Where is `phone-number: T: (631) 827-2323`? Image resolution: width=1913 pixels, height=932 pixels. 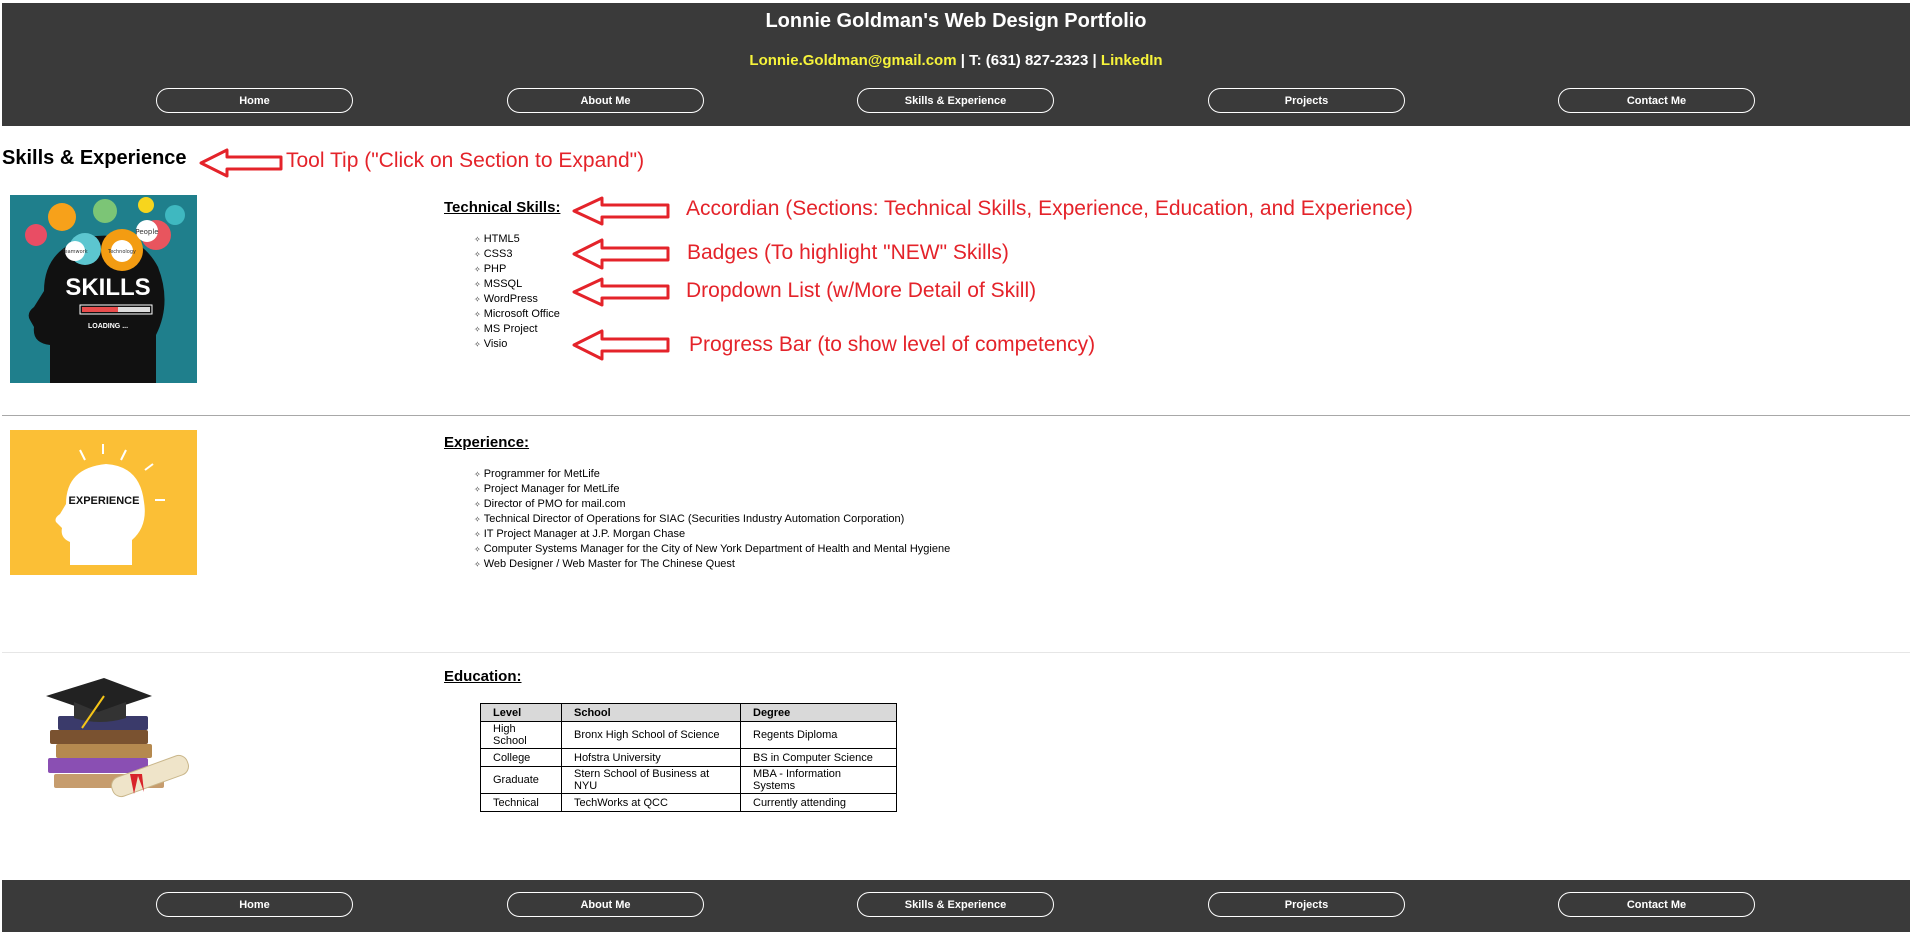
phone-number: T: (631) 827-2323 is located at coordinates (1029, 60).